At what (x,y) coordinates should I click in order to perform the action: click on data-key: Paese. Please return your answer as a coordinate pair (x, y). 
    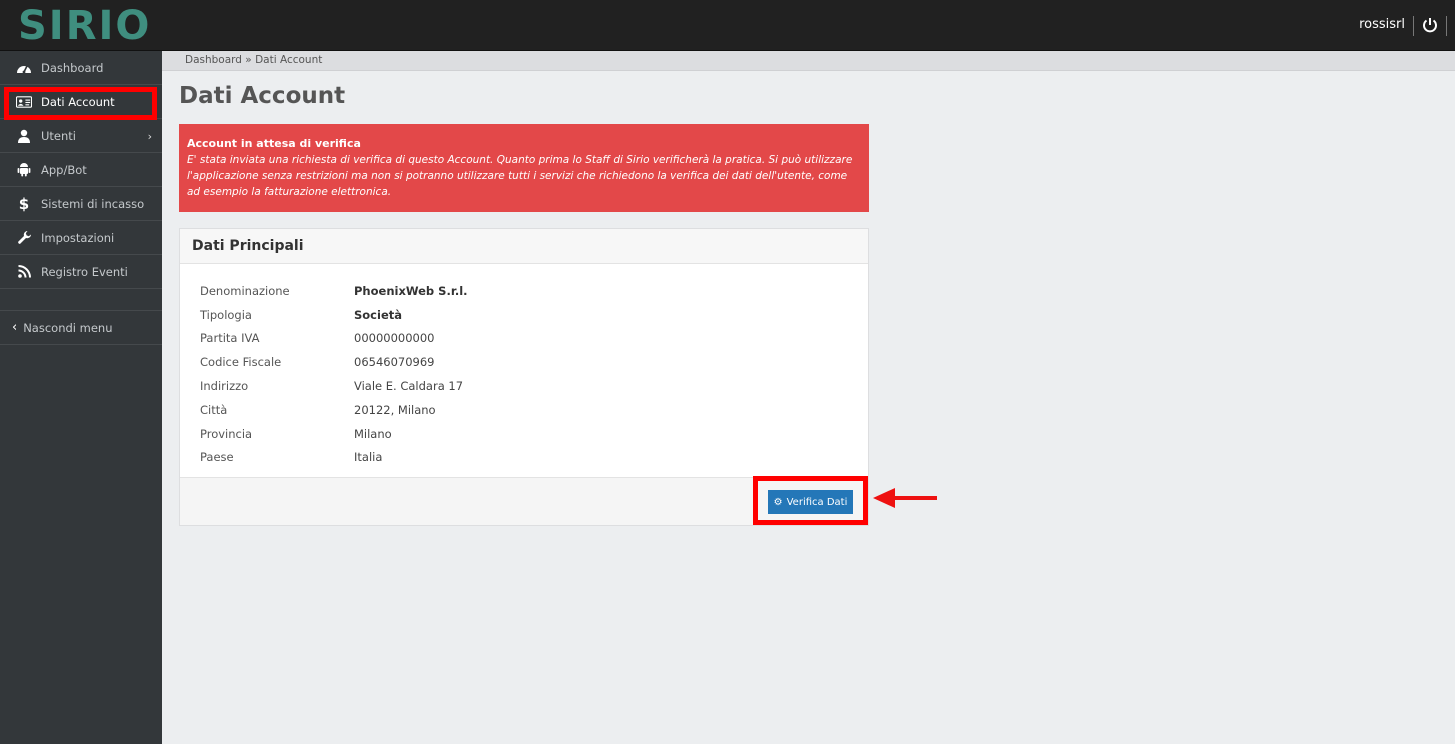
    Looking at the image, I should click on (217, 457).